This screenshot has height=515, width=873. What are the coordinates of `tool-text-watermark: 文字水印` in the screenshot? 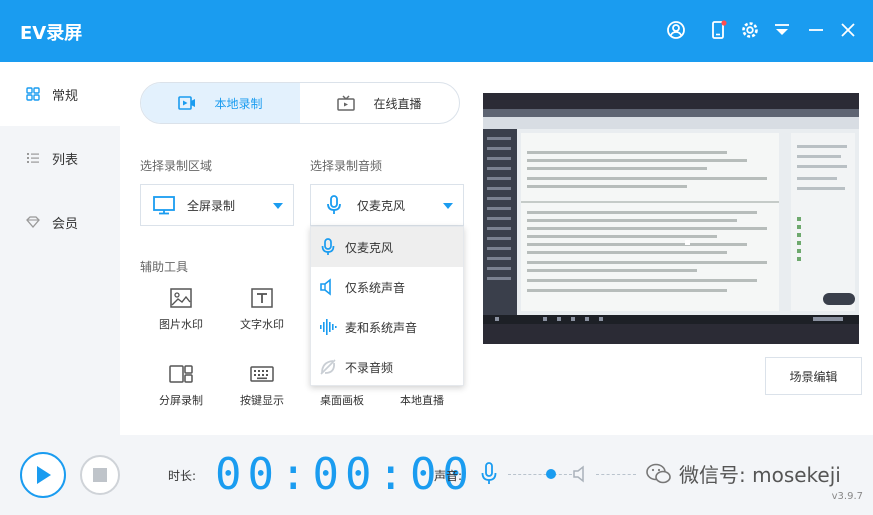 It's located at (262, 309).